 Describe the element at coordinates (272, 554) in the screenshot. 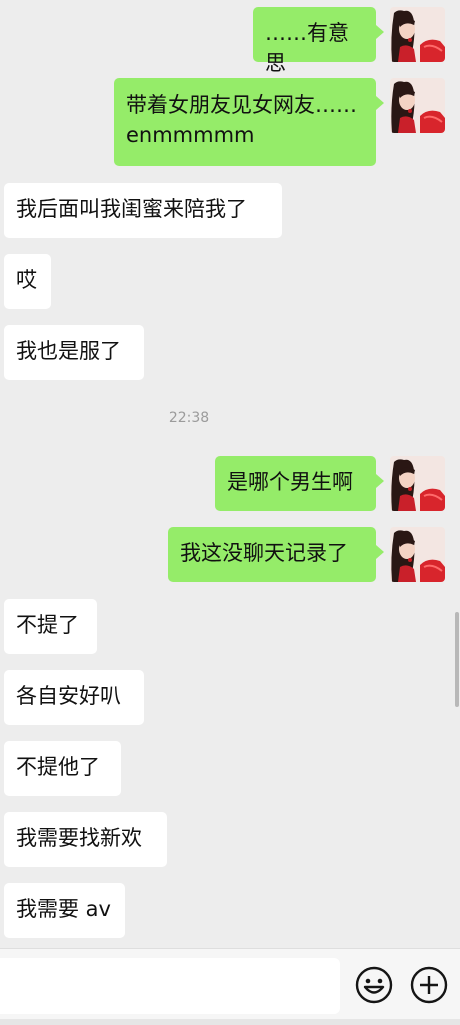

I see `outgoing-message: 我这没聊天记录了` at that location.